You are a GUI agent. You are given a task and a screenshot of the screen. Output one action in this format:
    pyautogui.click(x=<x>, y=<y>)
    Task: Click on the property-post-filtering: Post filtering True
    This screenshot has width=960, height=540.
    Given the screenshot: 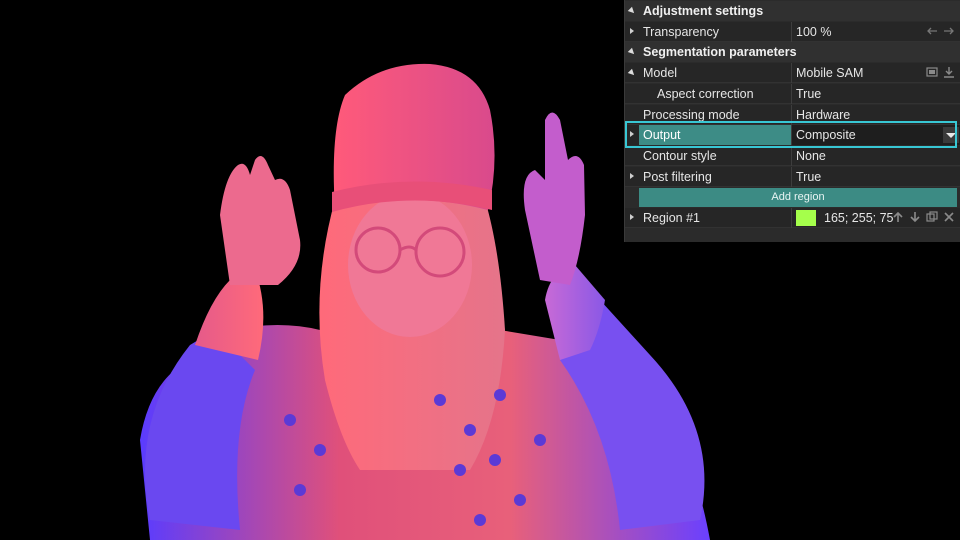 What is the action you would take?
    pyautogui.click(x=792, y=176)
    